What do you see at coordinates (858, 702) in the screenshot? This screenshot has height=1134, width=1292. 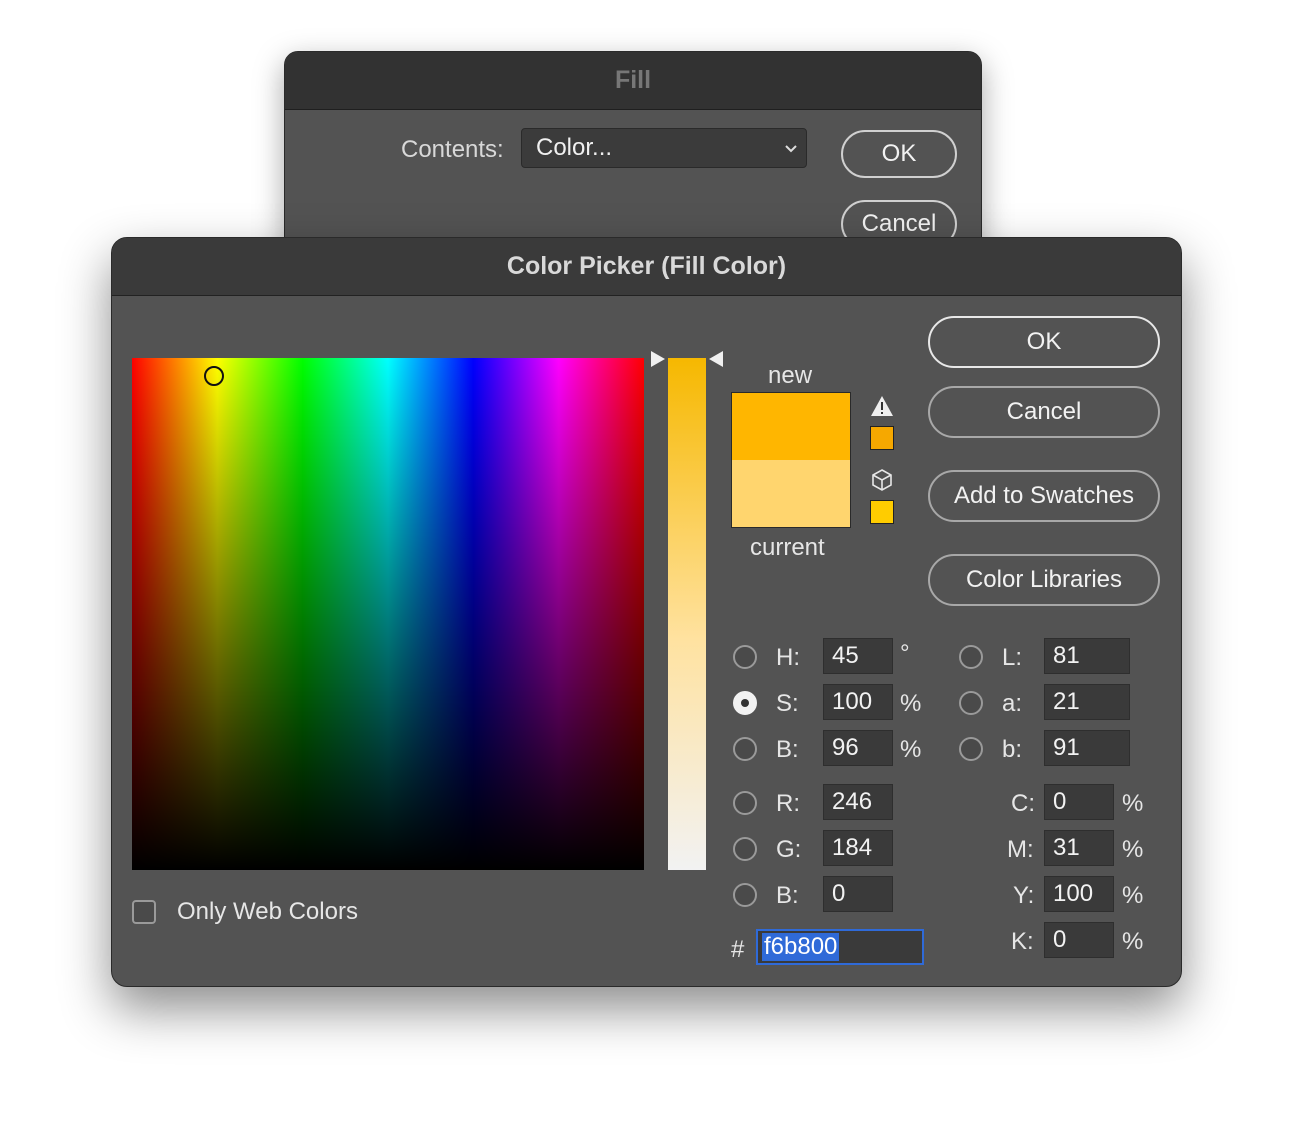 I see `s-input: 100` at bounding box center [858, 702].